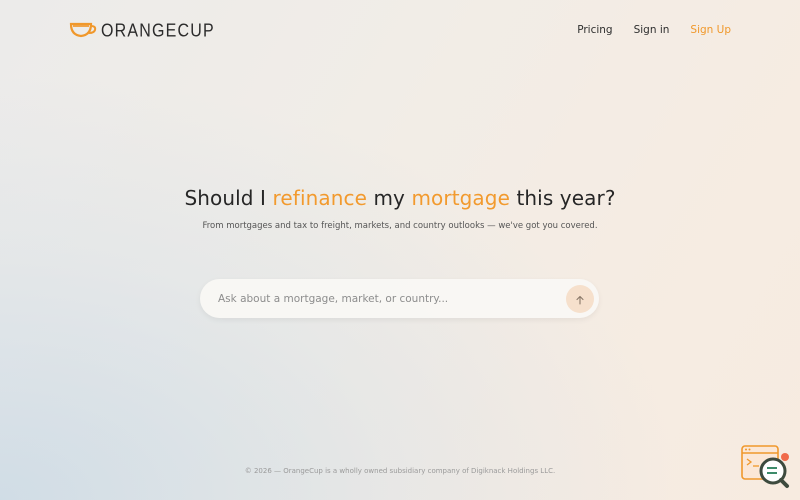 The image size is (800, 500). I want to click on search-assistant-icon, so click(766, 469).